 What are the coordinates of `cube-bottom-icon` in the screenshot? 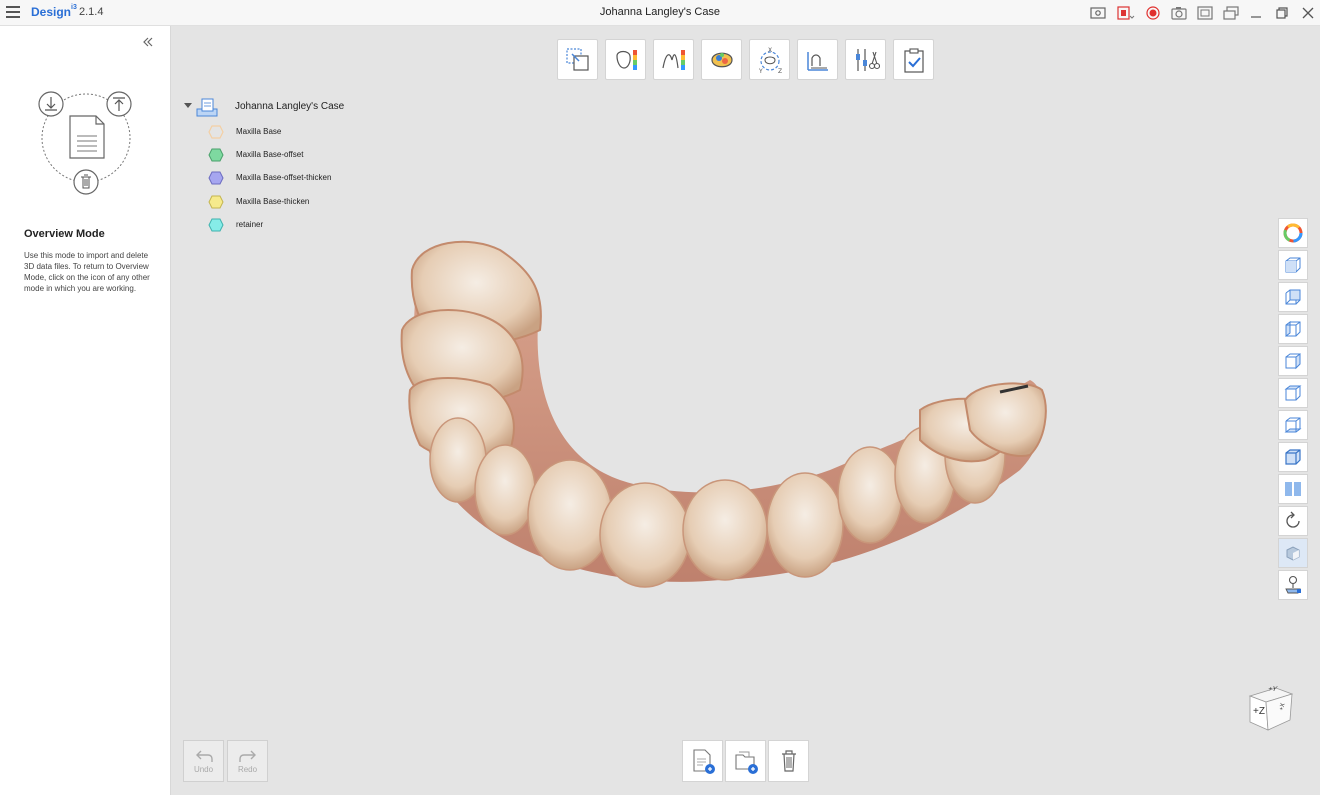 It's located at (1293, 425).